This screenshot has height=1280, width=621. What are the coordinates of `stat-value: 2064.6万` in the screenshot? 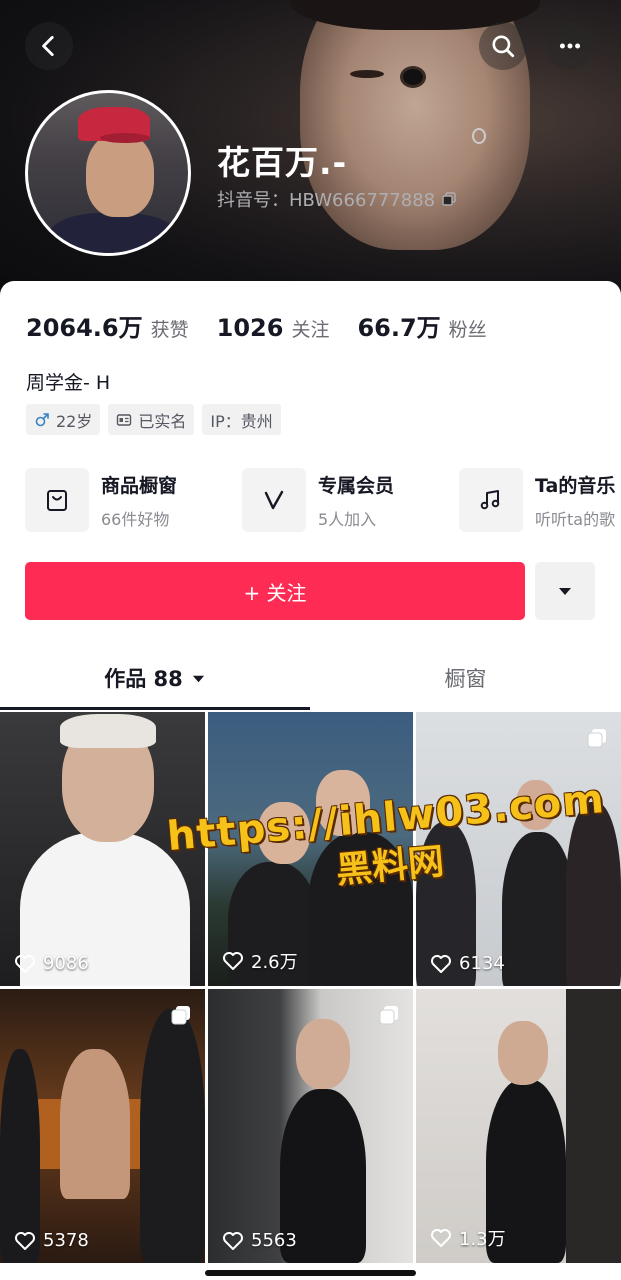 It's located at (84, 328).